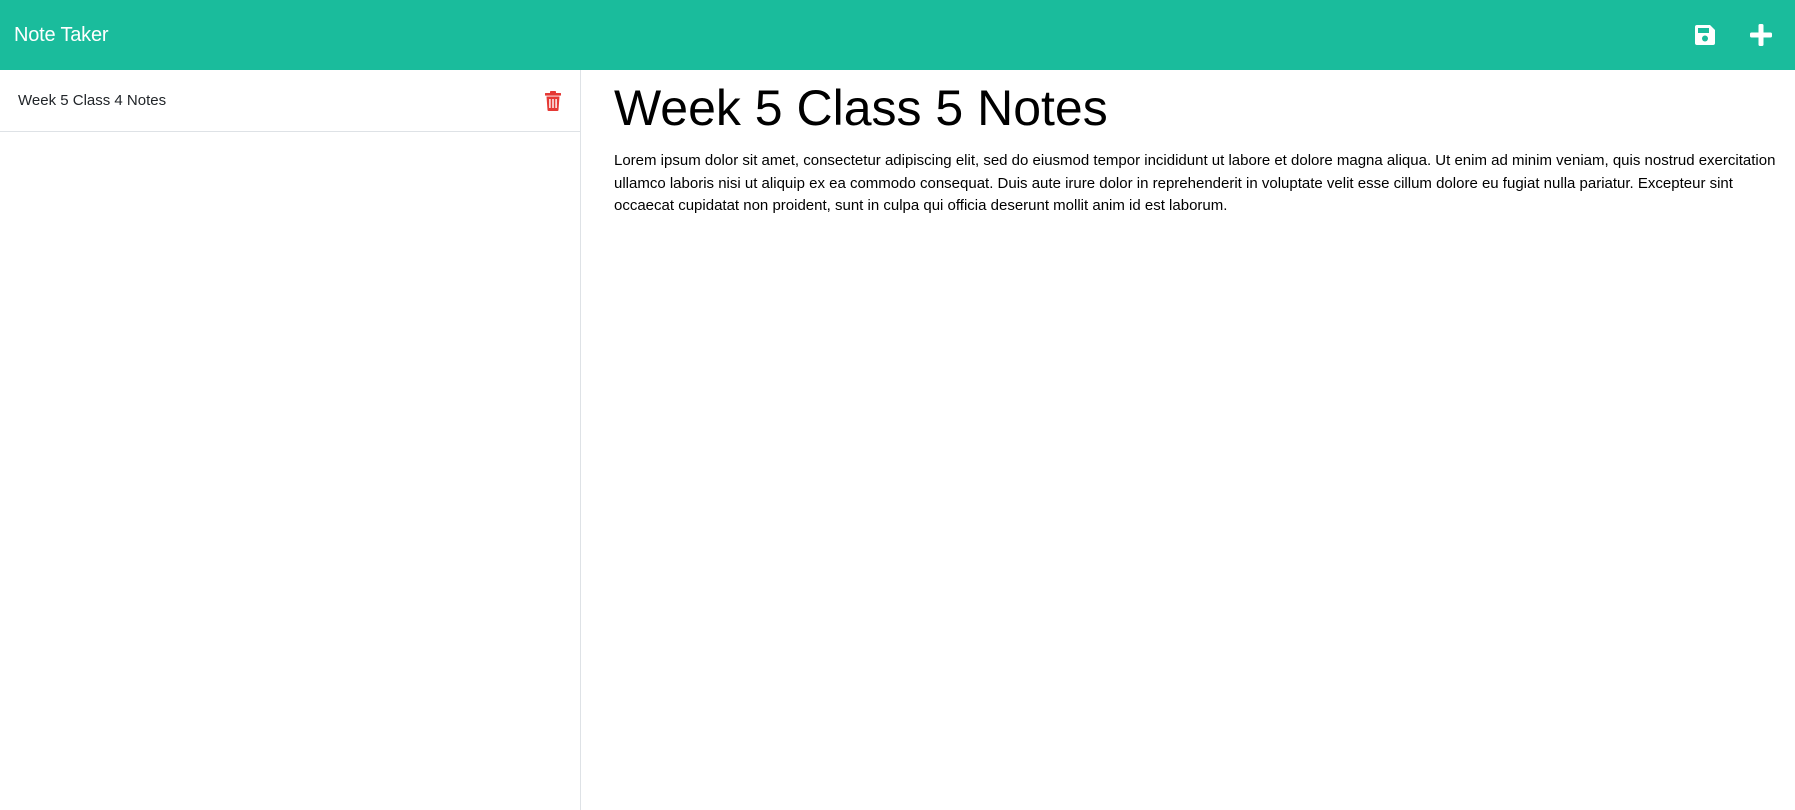  Describe the element at coordinates (1736, 35) in the screenshot. I see `navbar-actions` at that location.